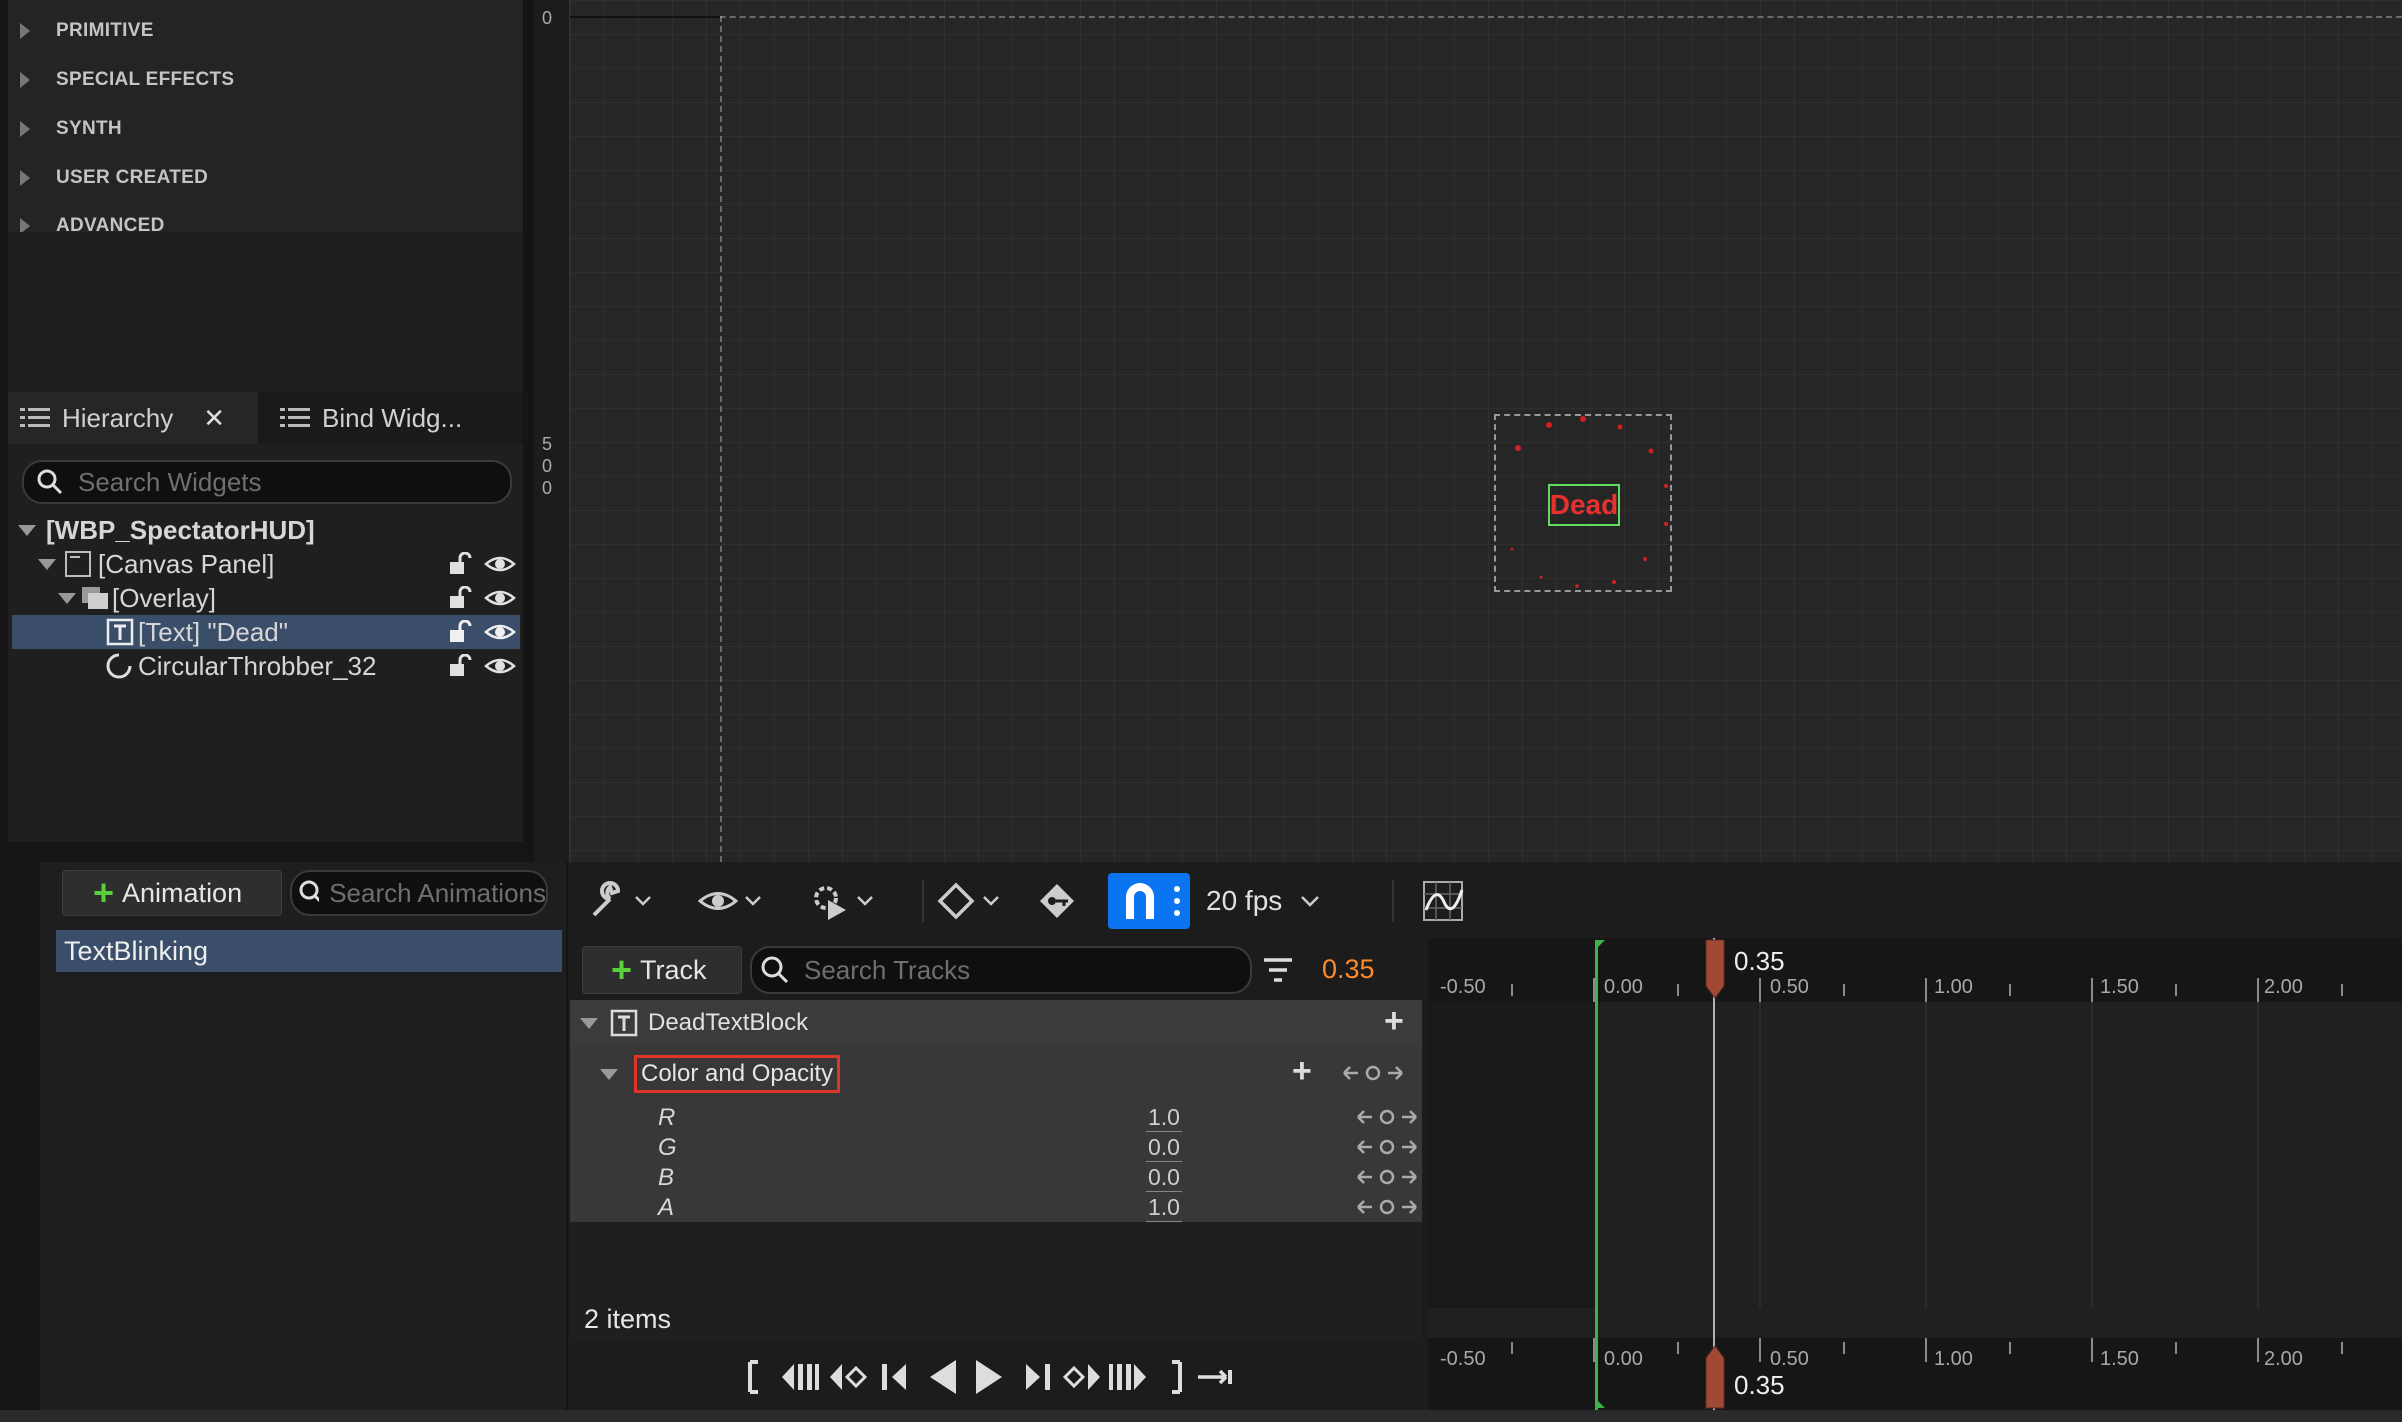 This screenshot has width=2402, height=1422. What do you see at coordinates (1140, 901) in the screenshot?
I see `magnet-icon` at bounding box center [1140, 901].